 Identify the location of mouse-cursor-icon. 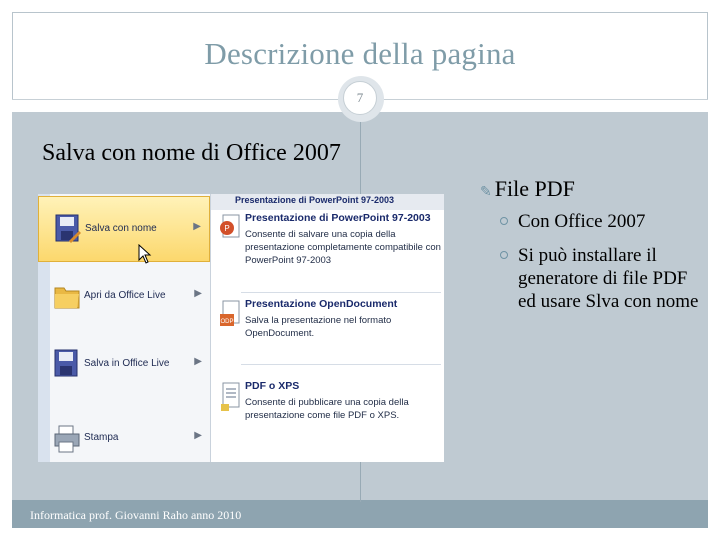
(145, 254).